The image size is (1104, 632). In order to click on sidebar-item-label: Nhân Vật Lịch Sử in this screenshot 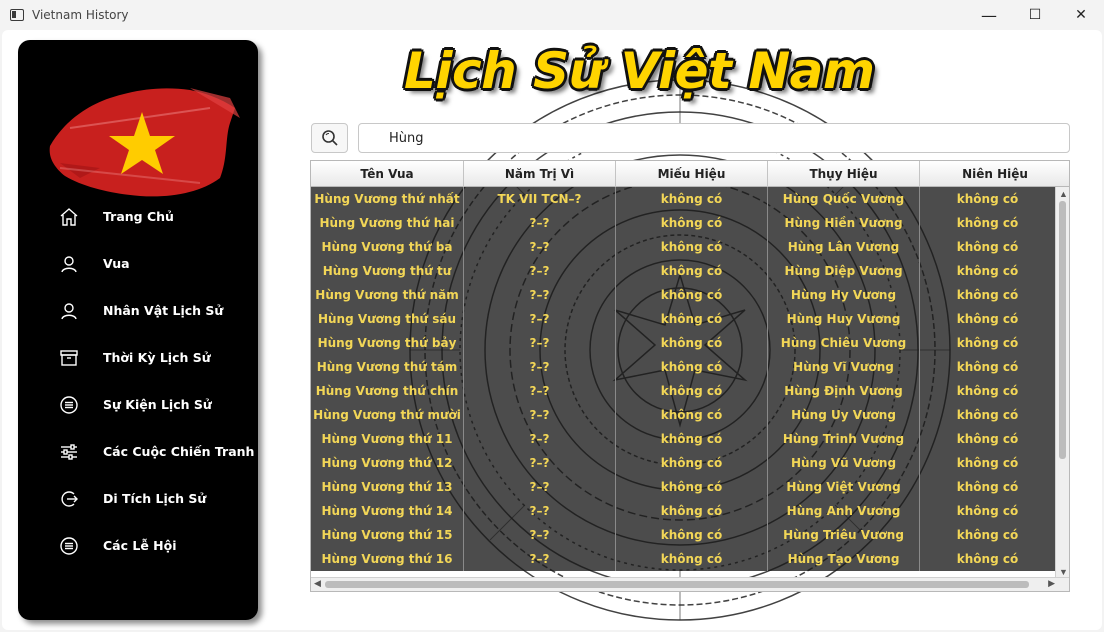, I will do `click(163, 310)`.